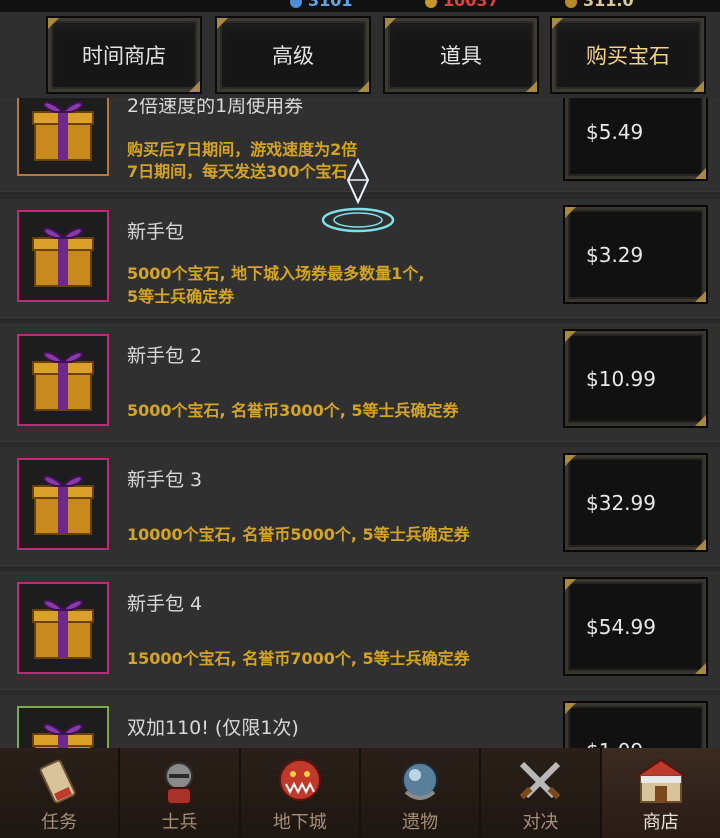  I want to click on price-button: $1.09, so click(635, 725).